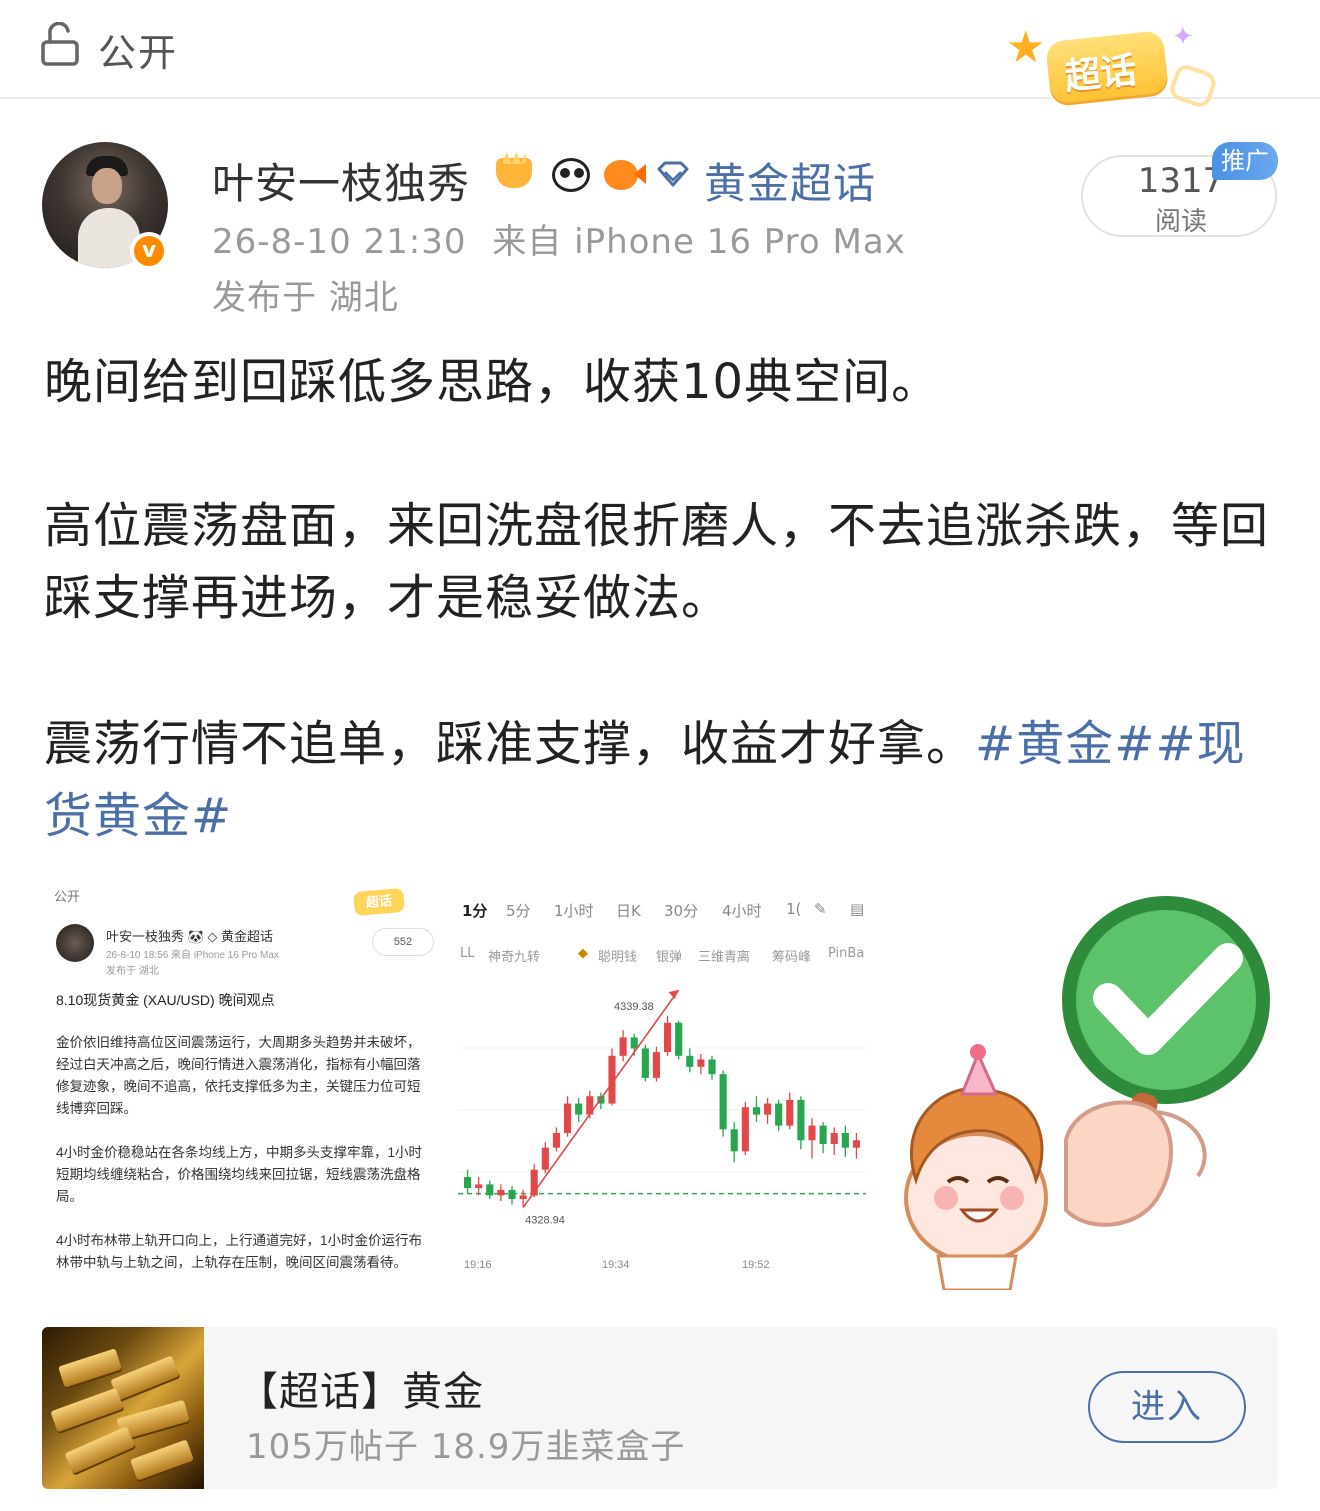 This screenshot has height=1511, width=1320. I want to click on post-source: 来自 iPhone 16 Pro Max, so click(699, 242).